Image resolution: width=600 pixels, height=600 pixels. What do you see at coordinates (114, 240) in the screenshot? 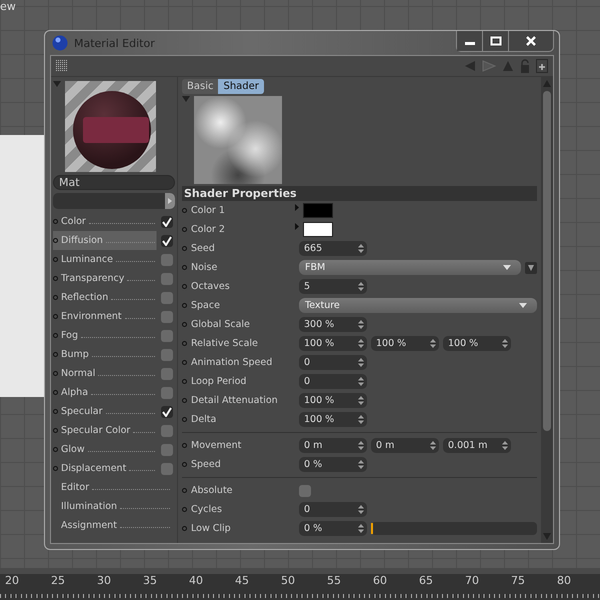
I see `channel-item: Diffusion` at bounding box center [114, 240].